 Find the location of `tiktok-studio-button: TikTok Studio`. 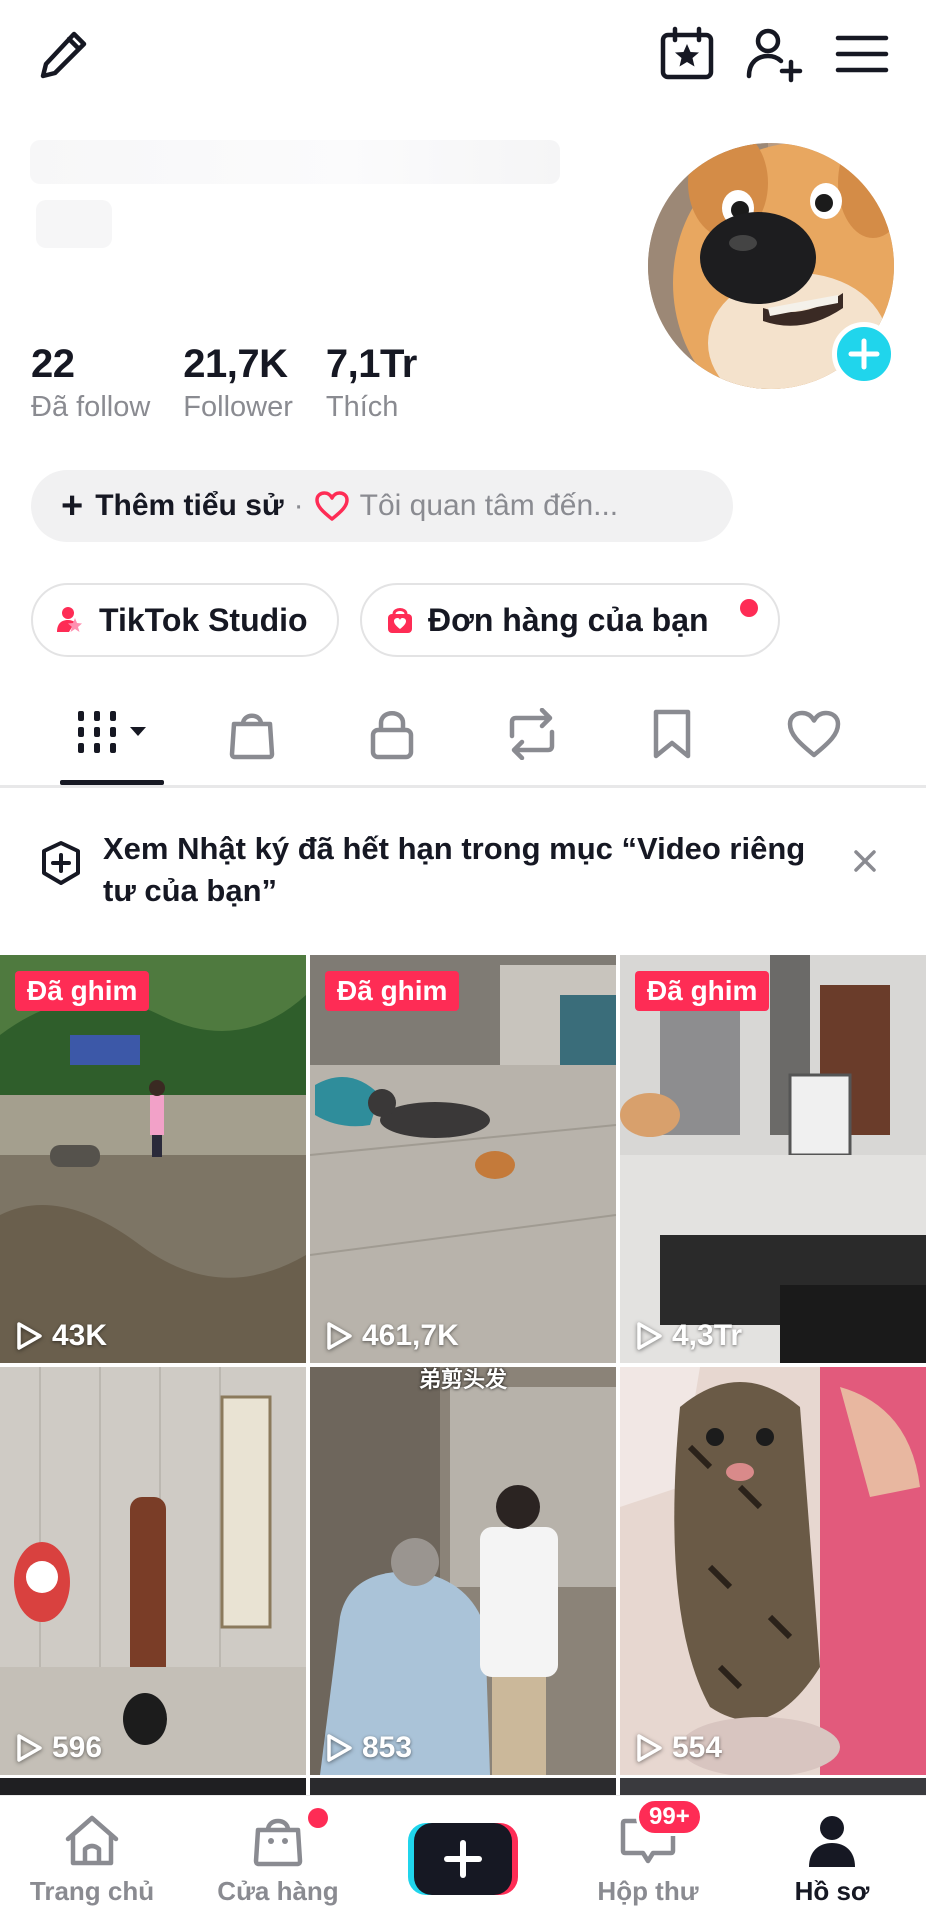

tiktok-studio-button: TikTok Studio is located at coordinates (185, 620).